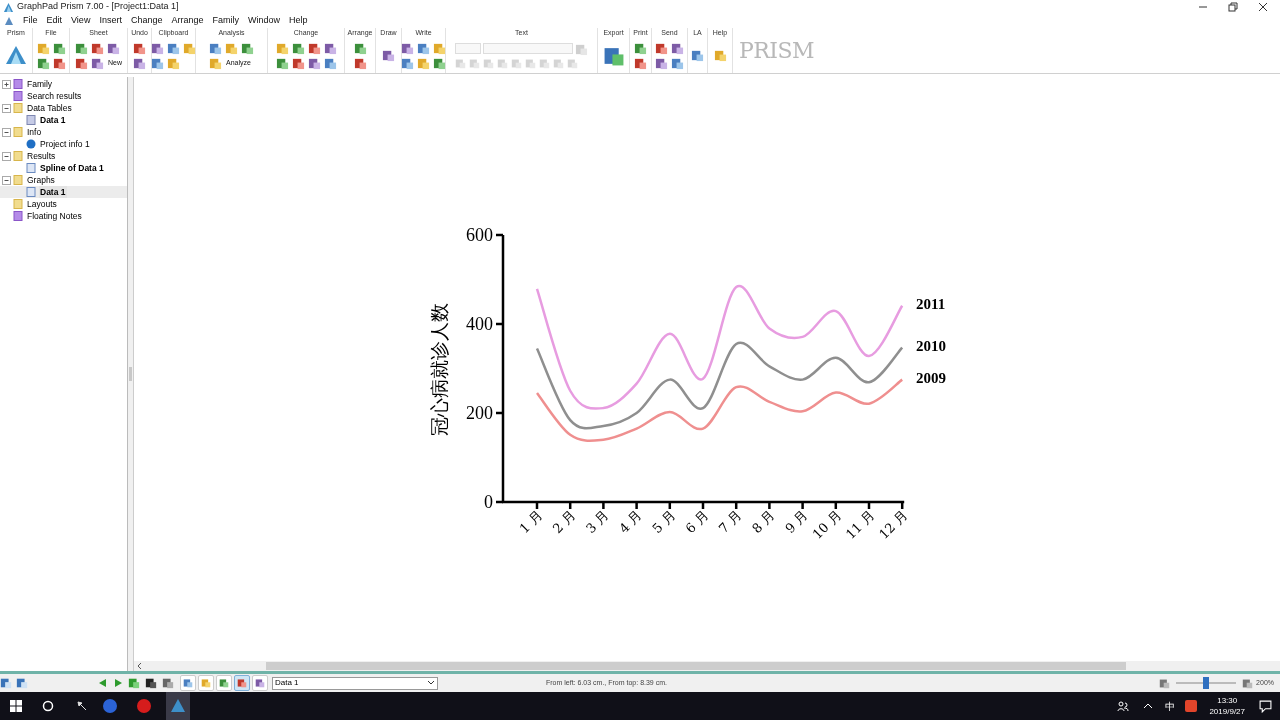 The height and width of the screenshot is (720, 1280). I want to click on clock-date: 2019/9/27, so click(1227, 711).